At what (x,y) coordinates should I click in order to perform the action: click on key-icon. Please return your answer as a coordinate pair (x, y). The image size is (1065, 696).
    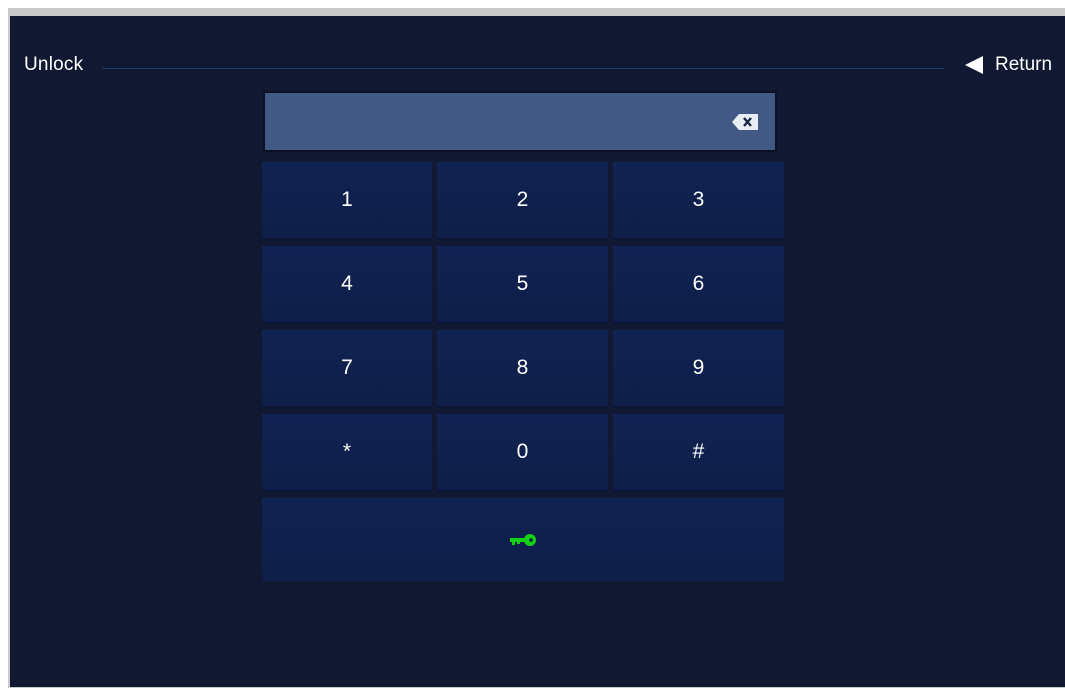
    Looking at the image, I should click on (523, 539).